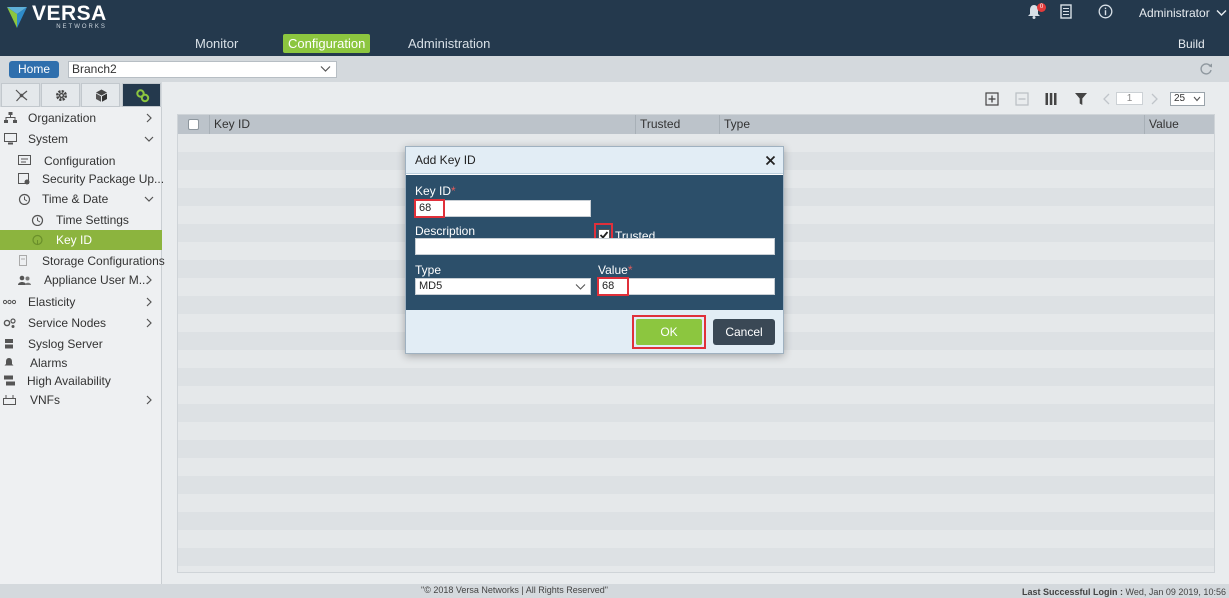  I want to click on type-label: Type, so click(428, 270).